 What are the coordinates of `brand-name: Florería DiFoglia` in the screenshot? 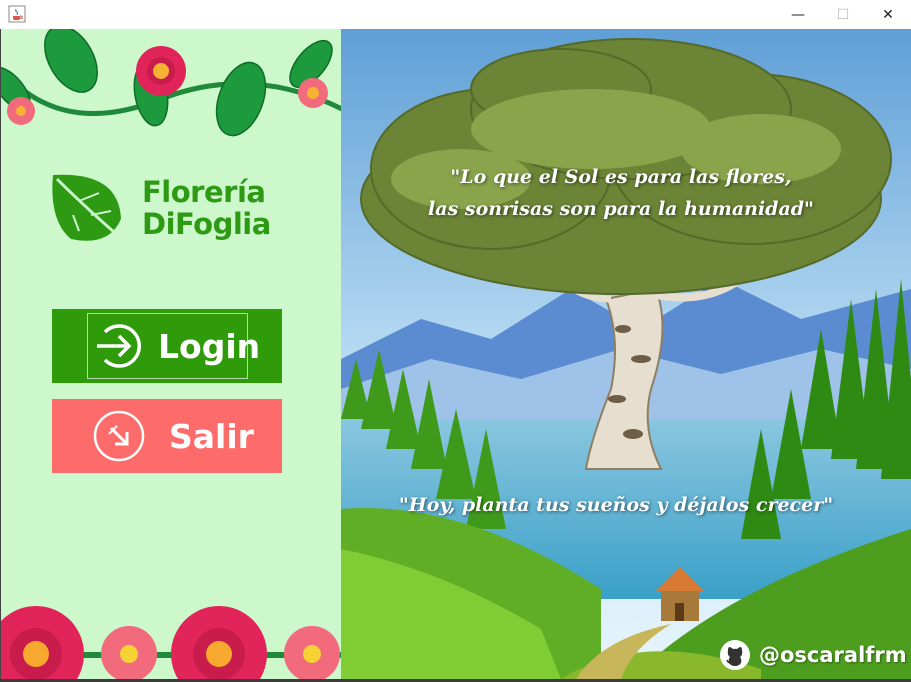 It's located at (206, 208).